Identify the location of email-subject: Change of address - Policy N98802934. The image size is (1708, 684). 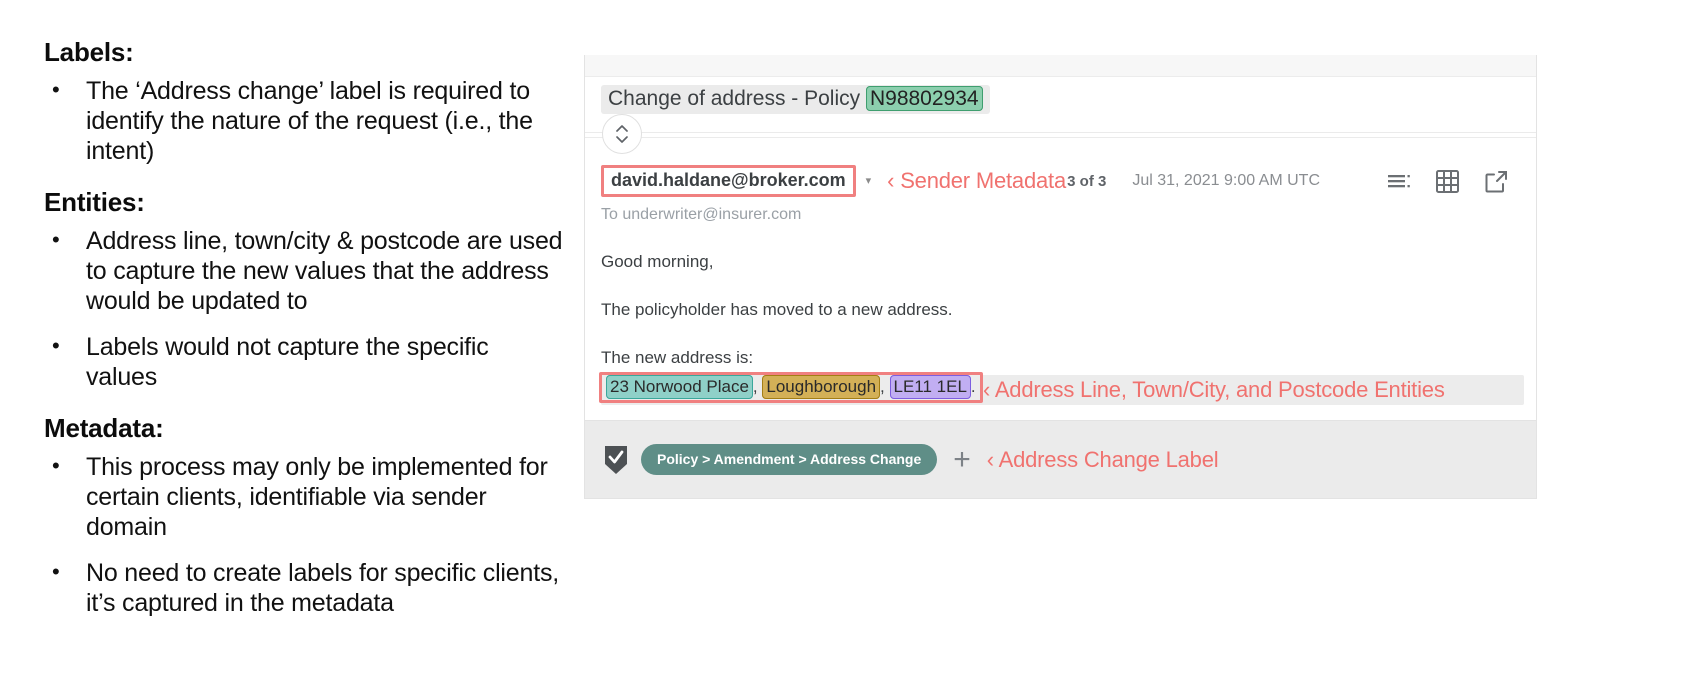
(795, 99).